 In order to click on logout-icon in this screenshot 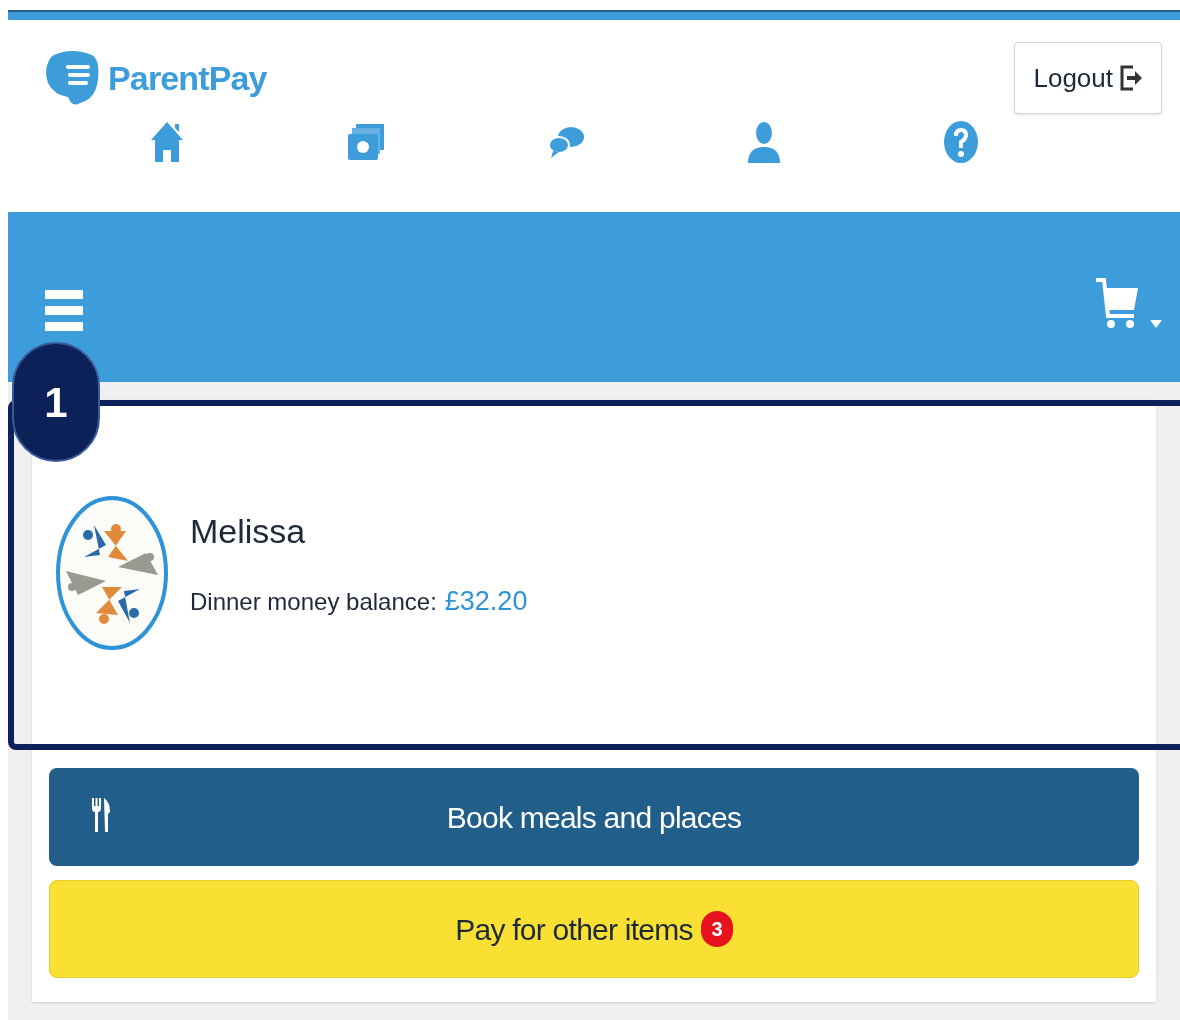, I will do `click(1131, 78)`.